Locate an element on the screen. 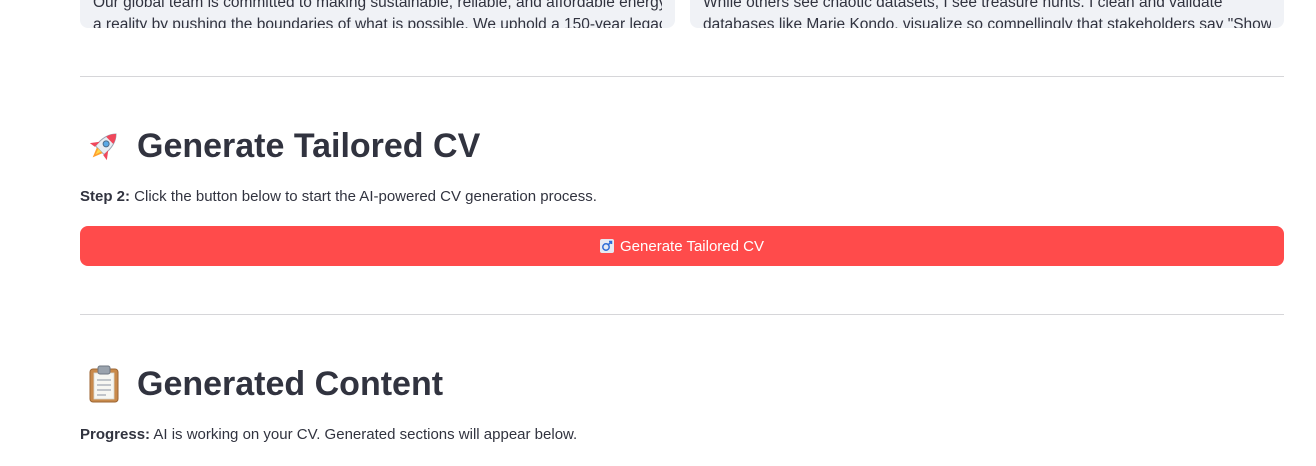 This screenshot has height=466, width=1316. rocket-icon is located at coordinates (103, 147).